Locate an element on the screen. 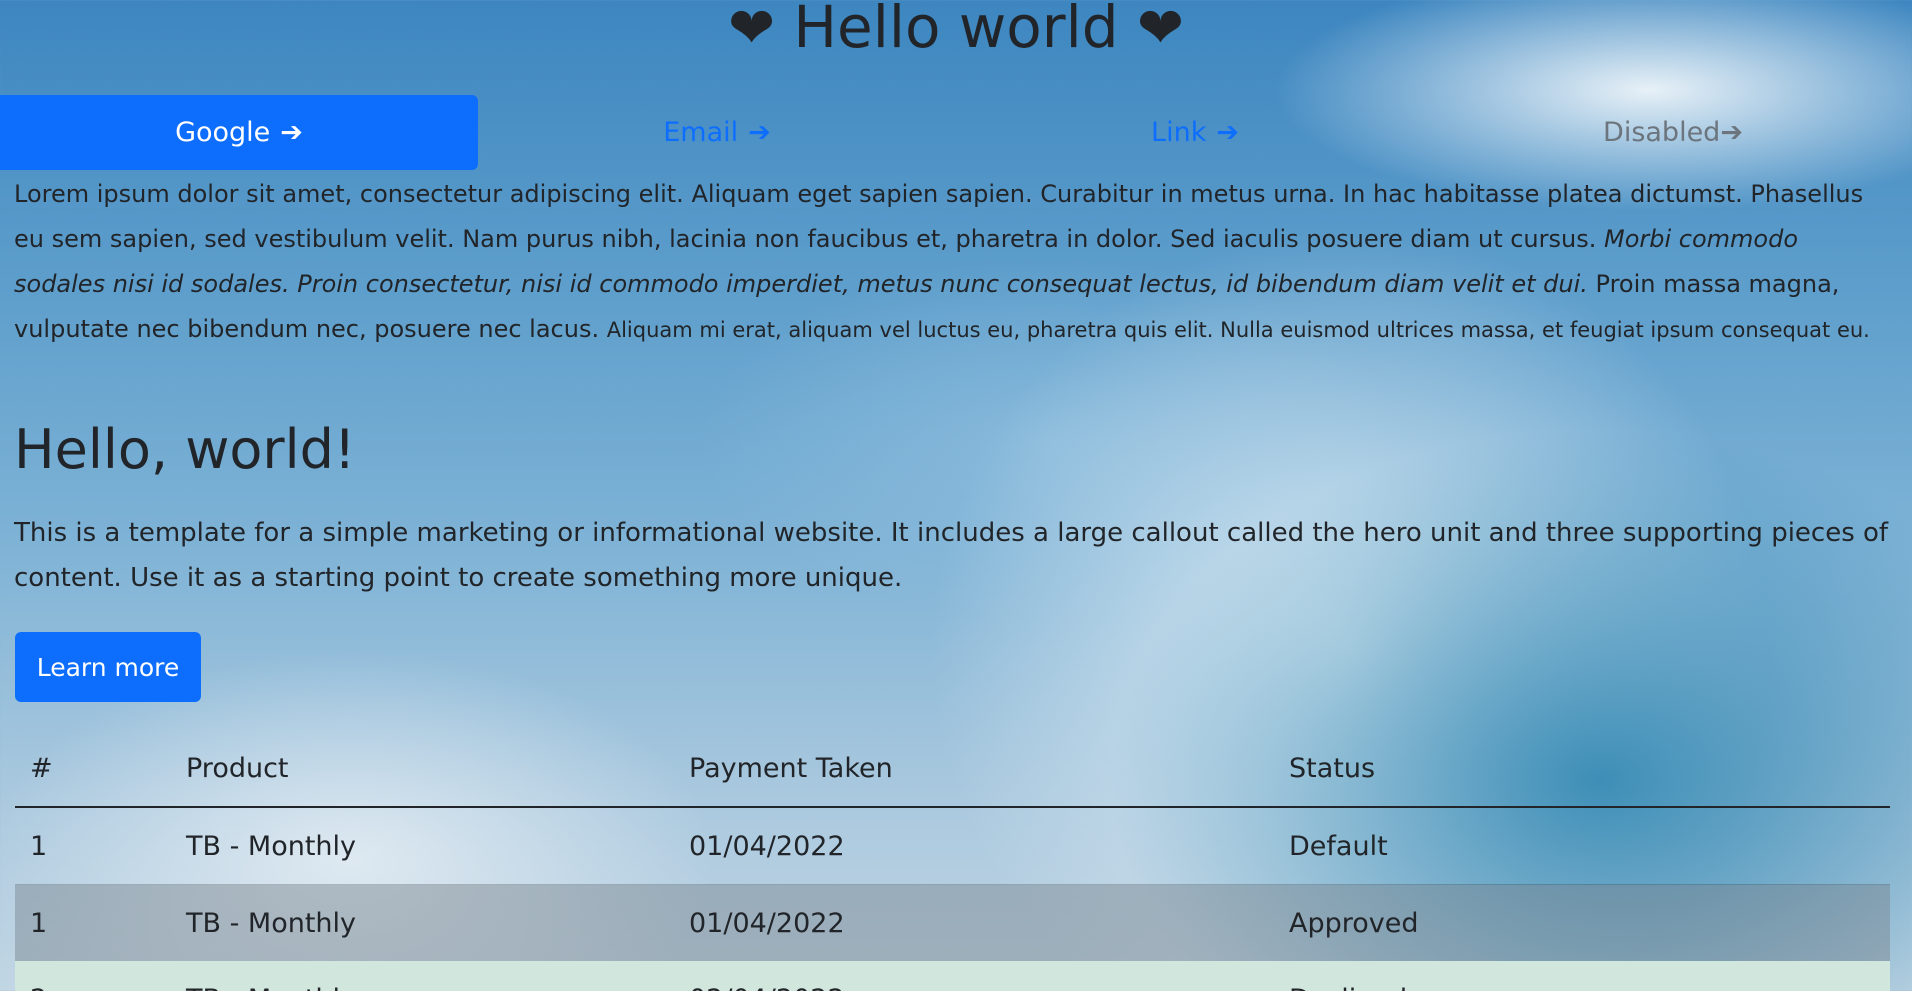  nav-item-link: Link ➔ is located at coordinates (1195, 132).